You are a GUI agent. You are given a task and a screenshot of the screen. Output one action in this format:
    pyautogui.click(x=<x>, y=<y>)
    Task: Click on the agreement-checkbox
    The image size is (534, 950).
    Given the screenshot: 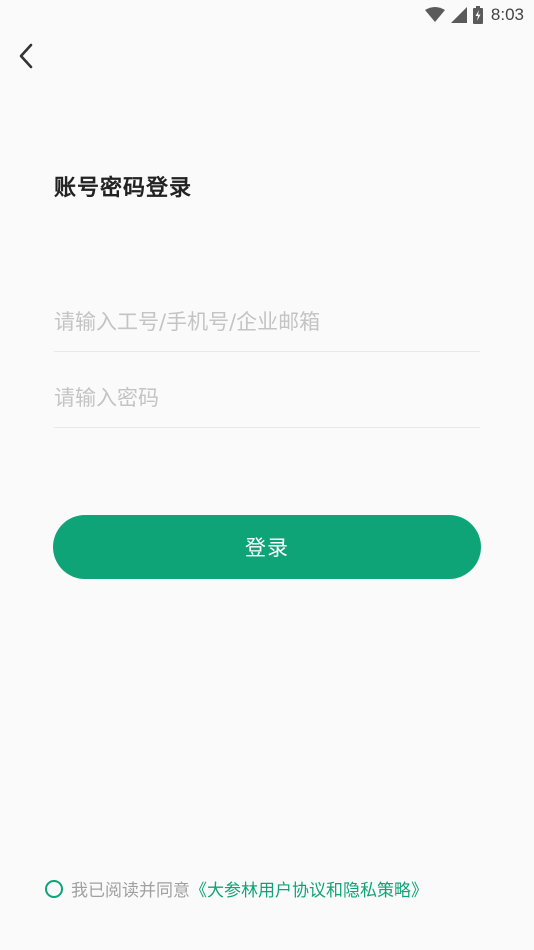 What is the action you would take?
    pyautogui.click(x=54, y=888)
    